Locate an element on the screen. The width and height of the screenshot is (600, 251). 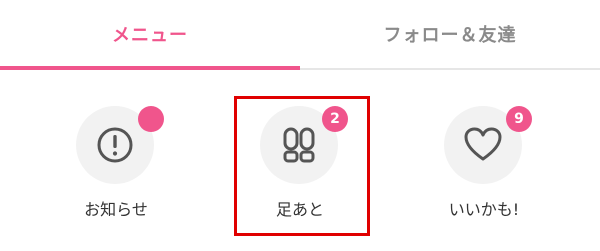
likes-count-badge: 9 is located at coordinates (519, 119).